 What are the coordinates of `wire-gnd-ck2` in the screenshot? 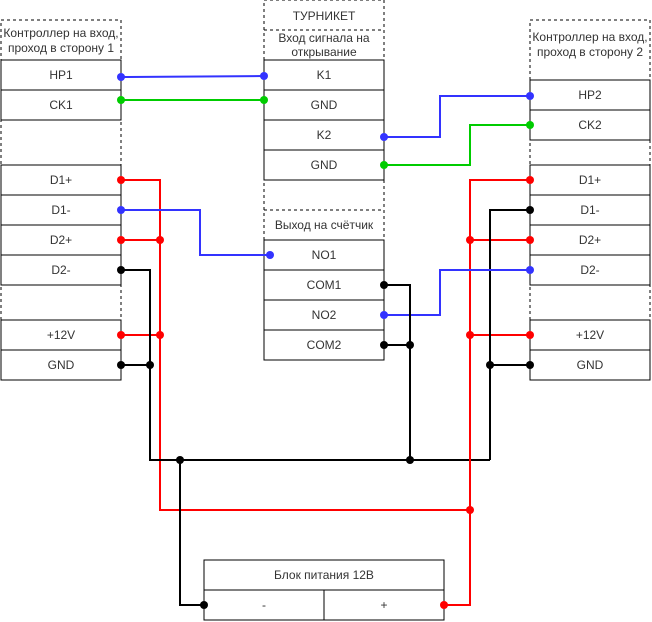 It's located at (457, 145).